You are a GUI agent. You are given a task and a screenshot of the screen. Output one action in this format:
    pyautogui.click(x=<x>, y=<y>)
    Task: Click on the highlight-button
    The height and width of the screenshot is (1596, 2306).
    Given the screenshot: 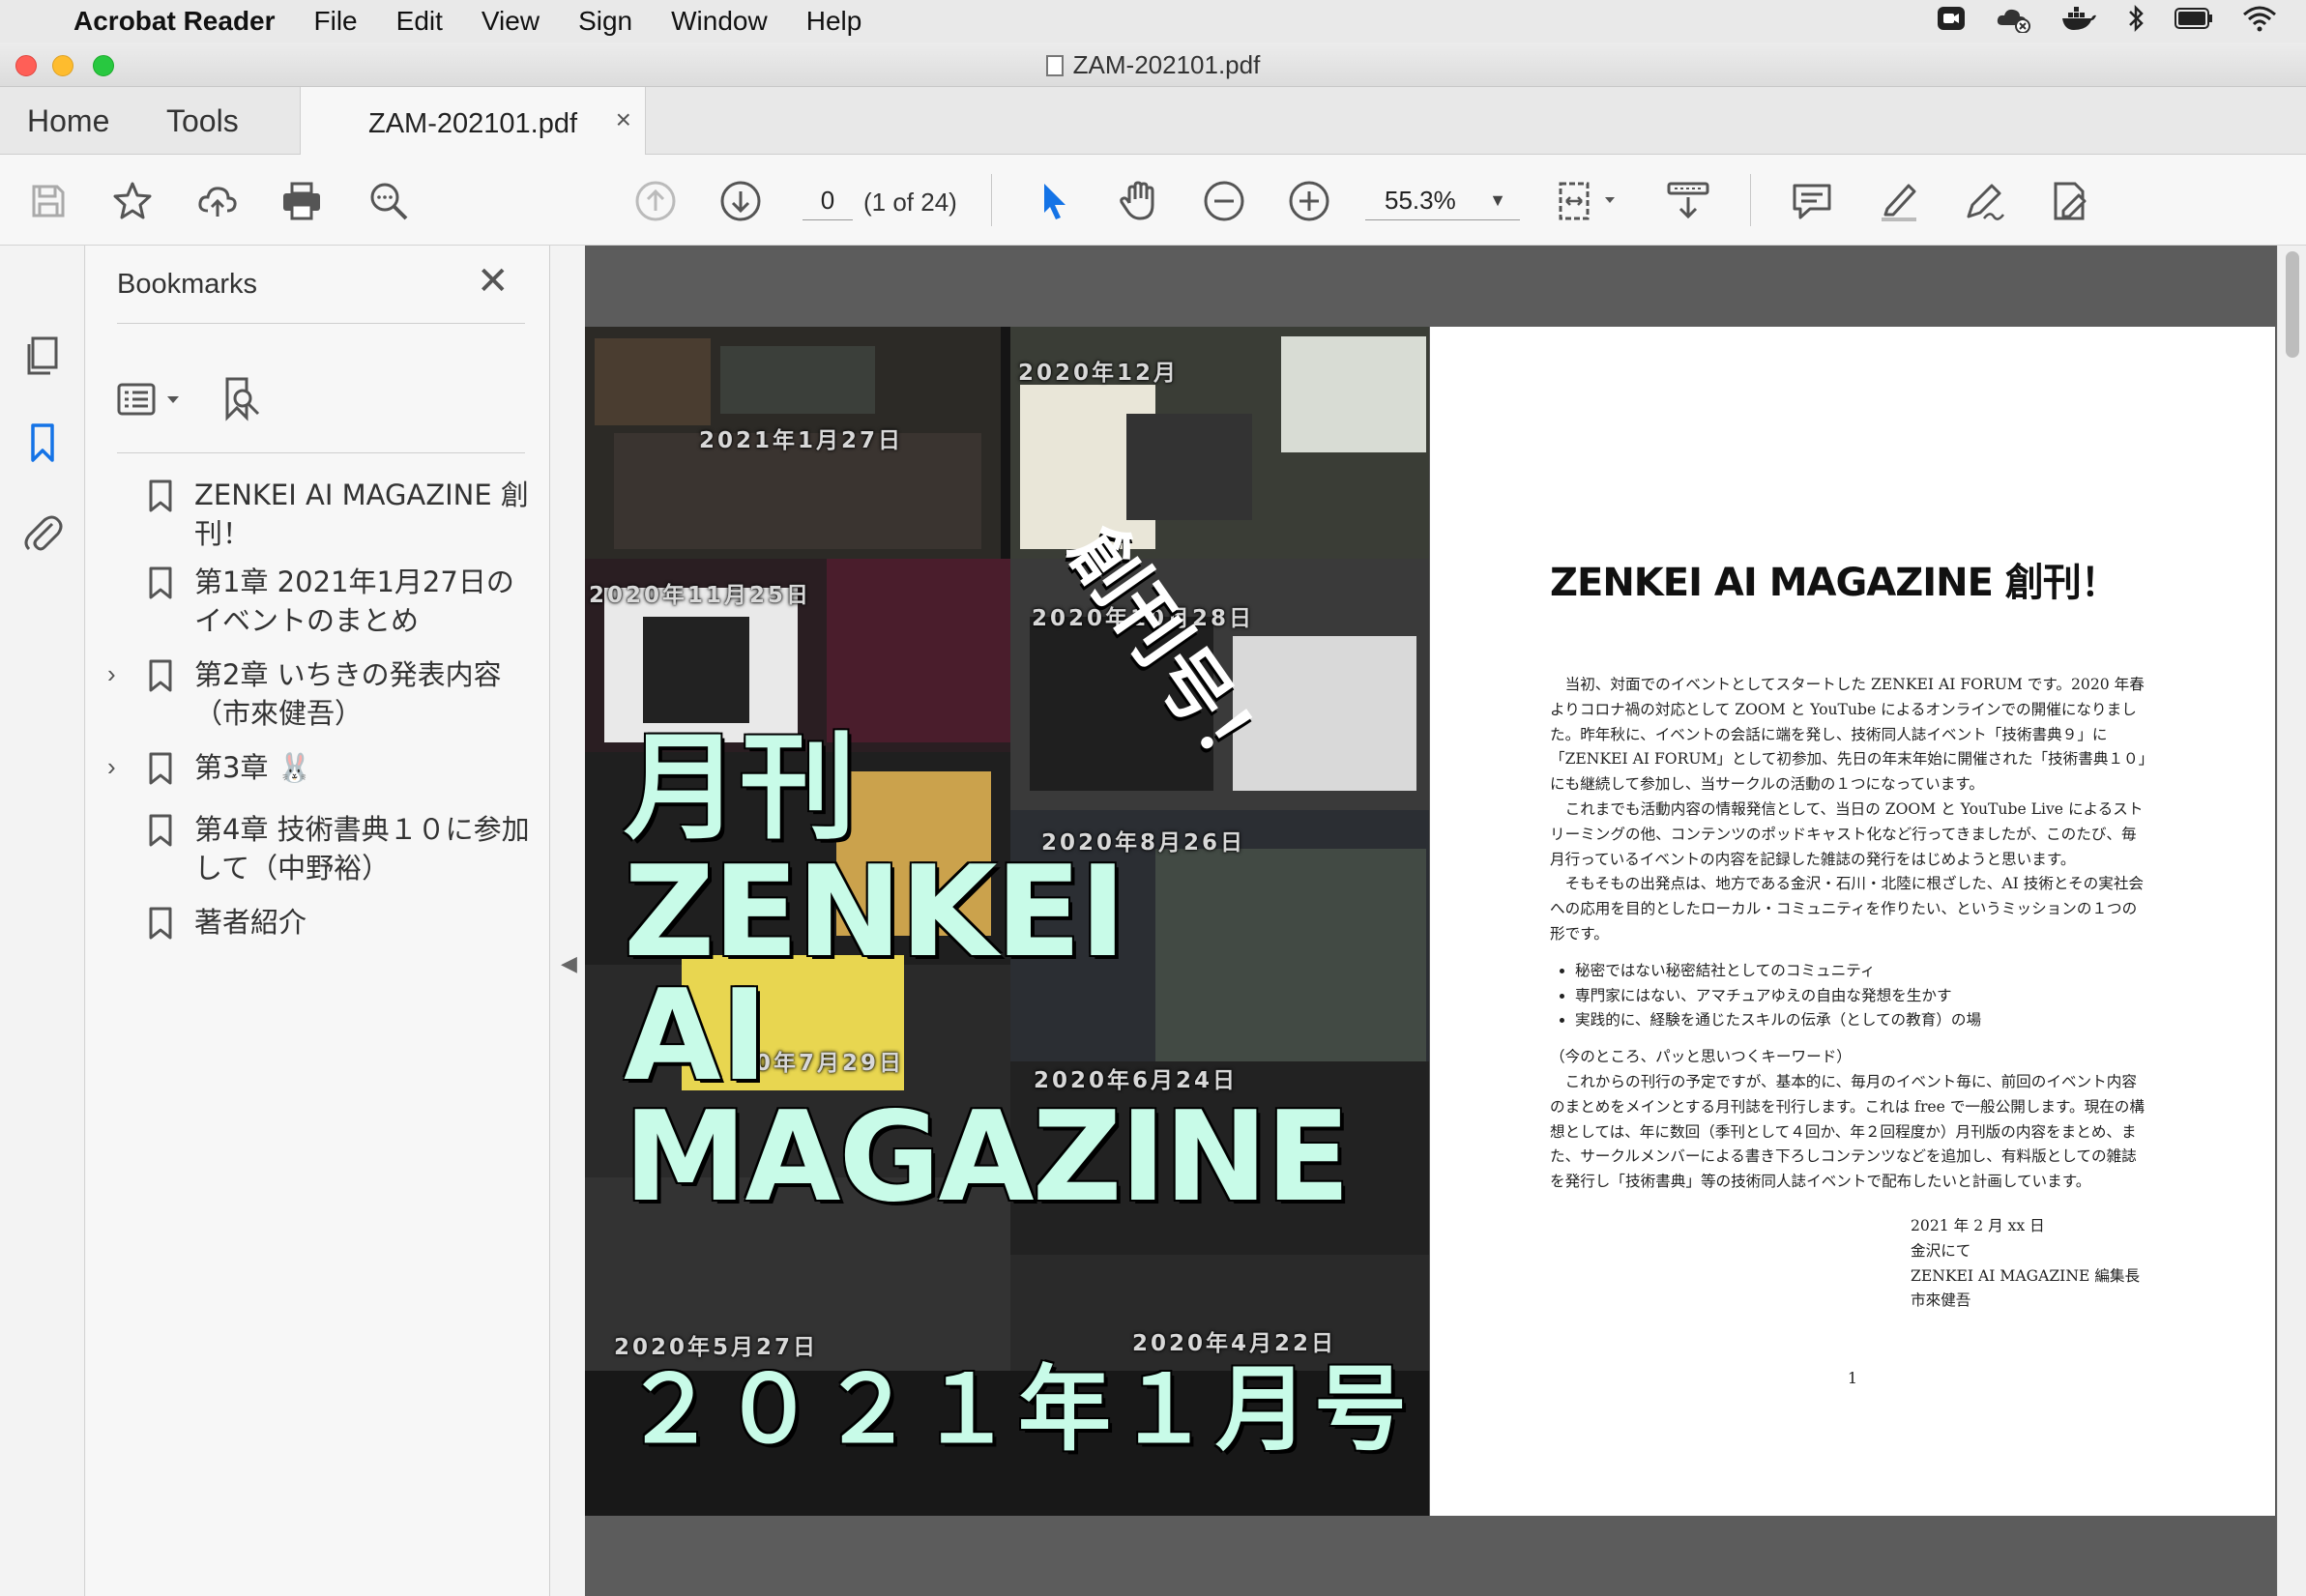 What is the action you would take?
    pyautogui.click(x=1899, y=201)
    